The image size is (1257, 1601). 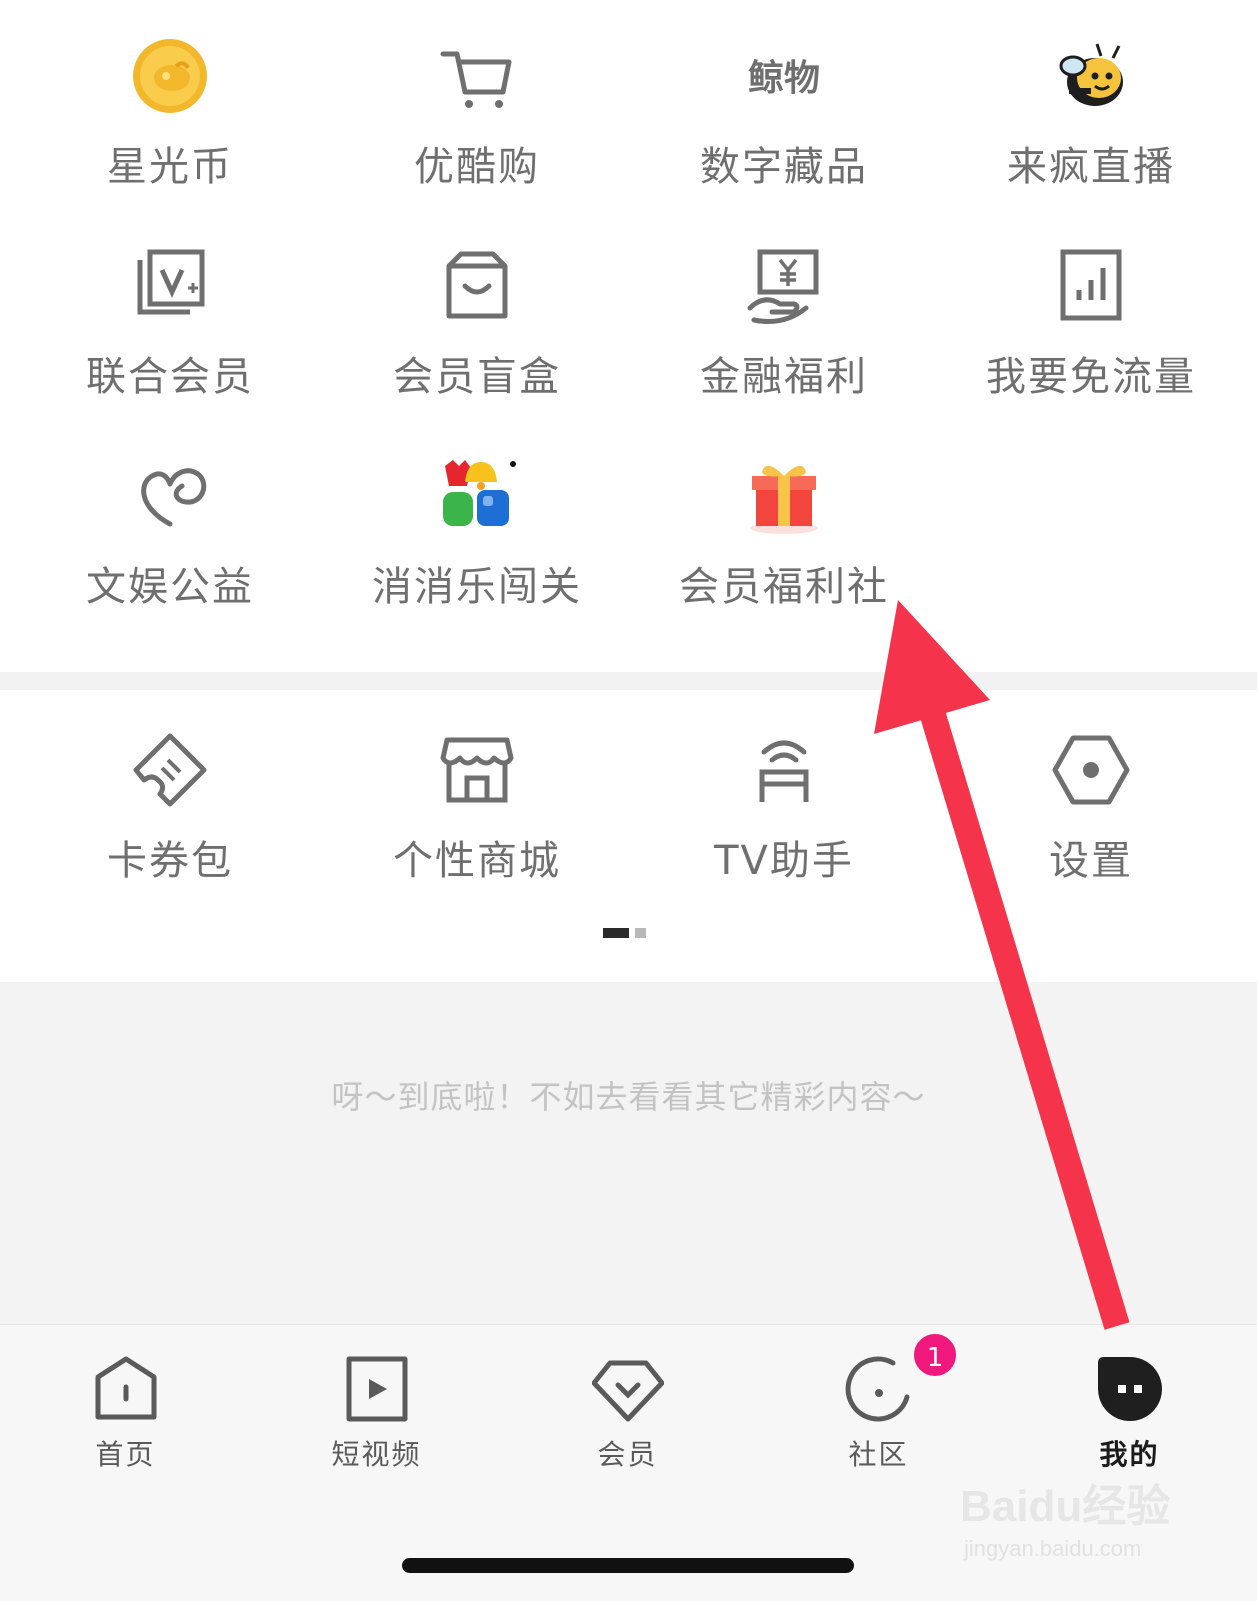 What do you see at coordinates (477, 377) in the screenshot?
I see `service-label: 会员盲盒` at bounding box center [477, 377].